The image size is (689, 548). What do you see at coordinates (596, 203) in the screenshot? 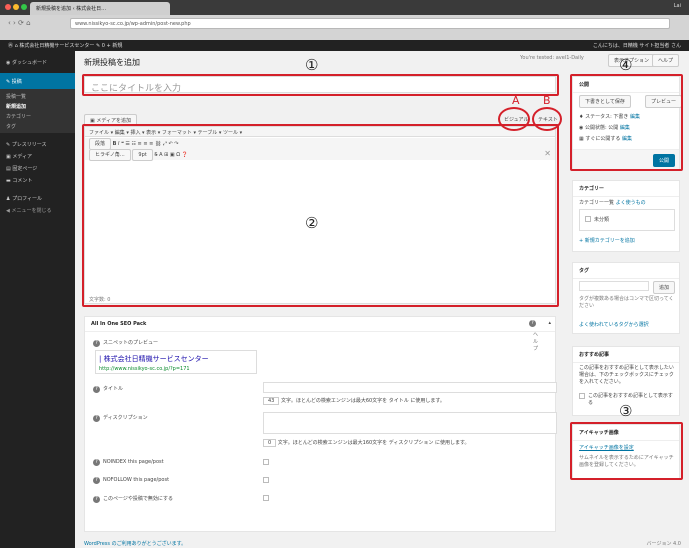
I see `tab-category-all: カテゴリー一覧` at bounding box center [596, 203].